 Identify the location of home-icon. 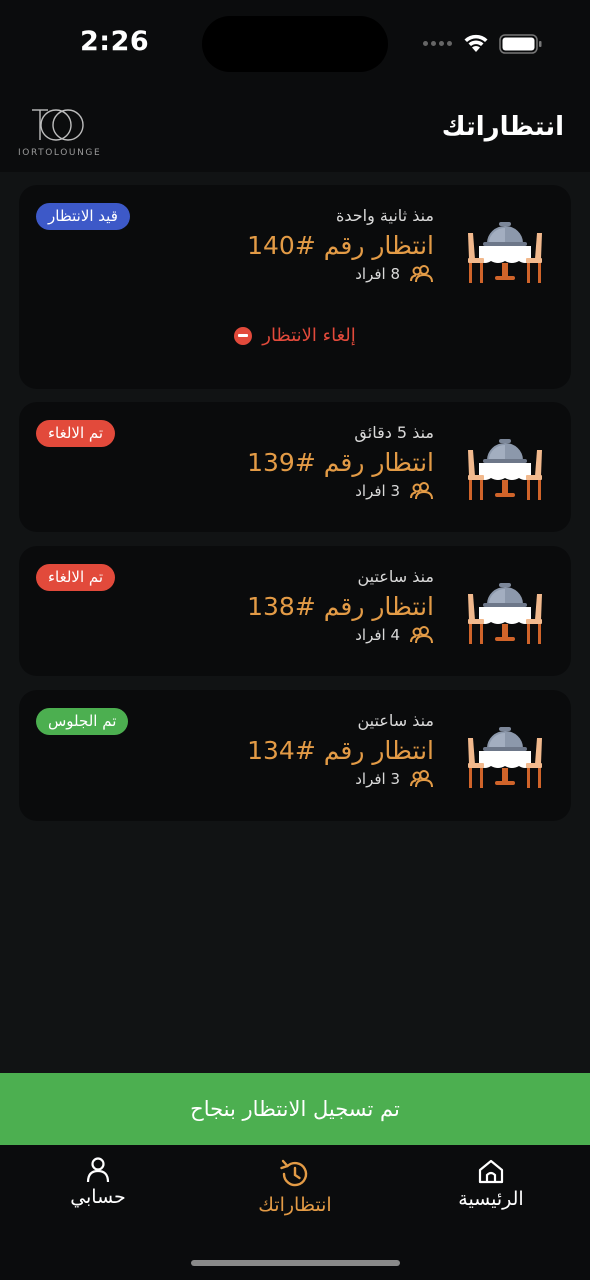
(491, 1171).